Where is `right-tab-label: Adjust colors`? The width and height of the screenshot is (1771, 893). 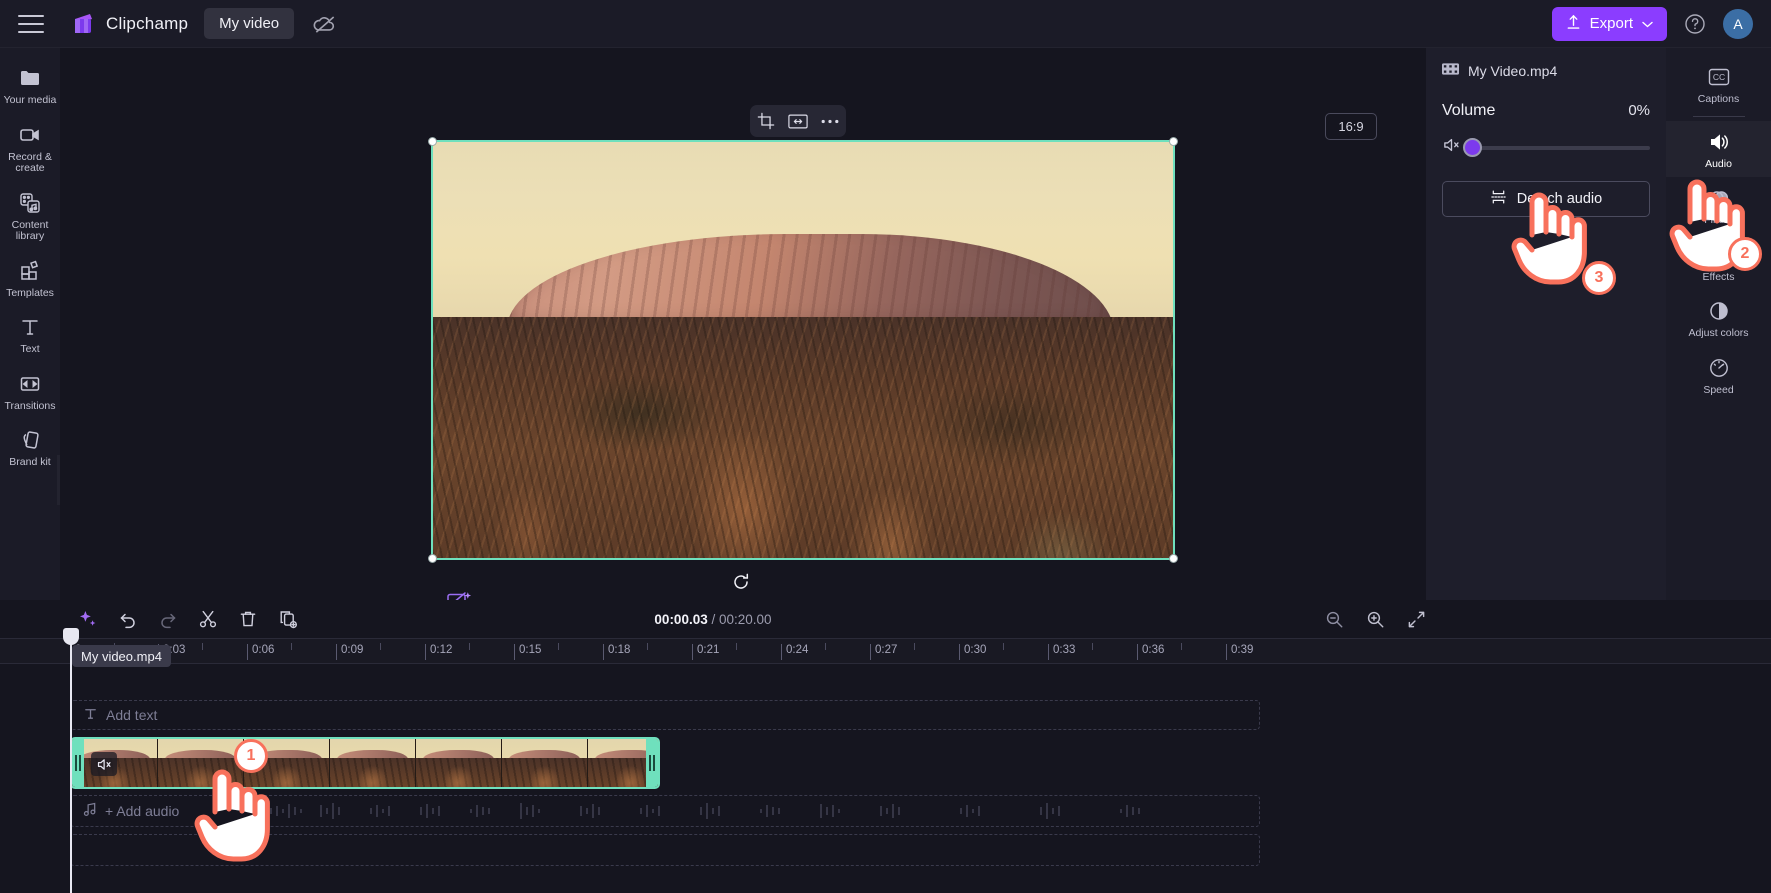 right-tab-label: Adjust colors is located at coordinates (1718, 333).